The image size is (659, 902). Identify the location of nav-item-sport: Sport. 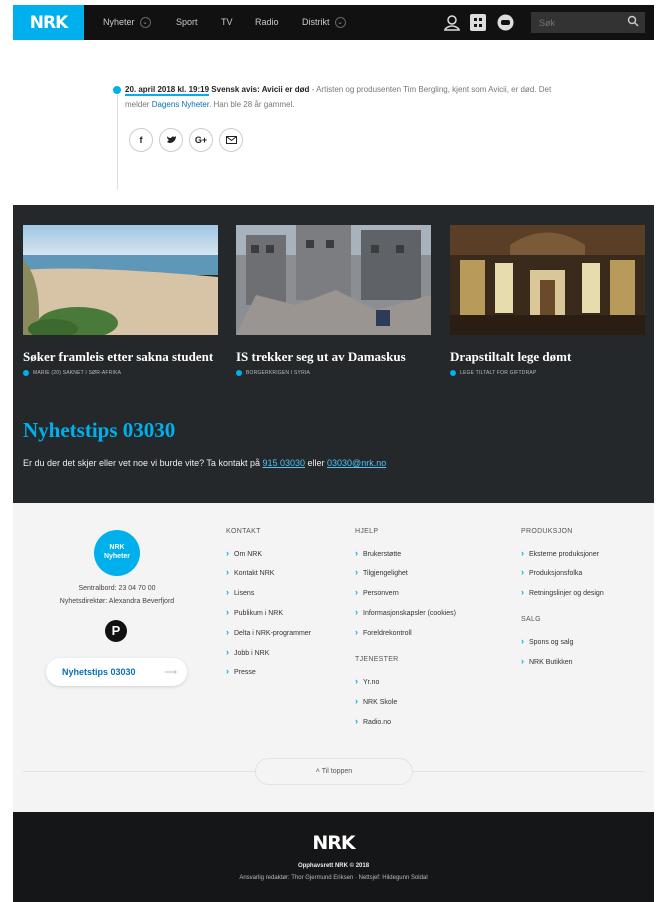
(187, 22).